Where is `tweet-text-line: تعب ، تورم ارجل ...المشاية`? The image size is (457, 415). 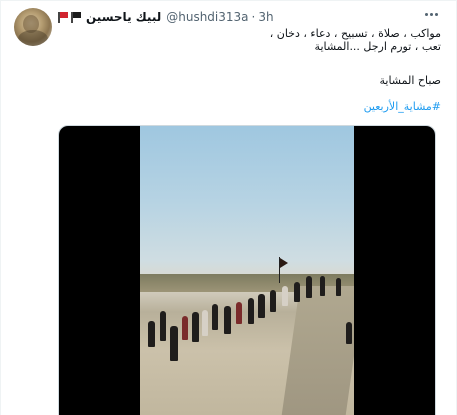
tweet-text-line: تعب ، تورم ارجل ...المشاية is located at coordinates (377, 46).